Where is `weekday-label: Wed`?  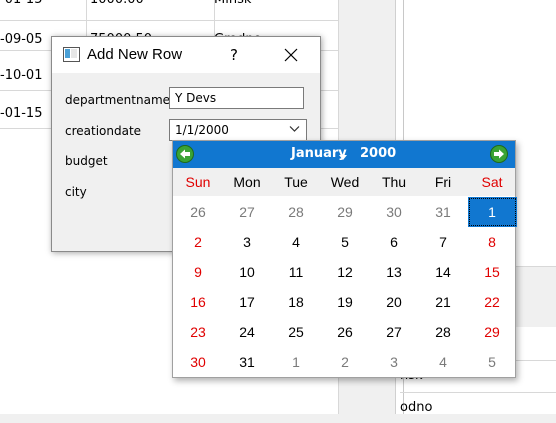
weekday-label: Wed is located at coordinates (345, 182).